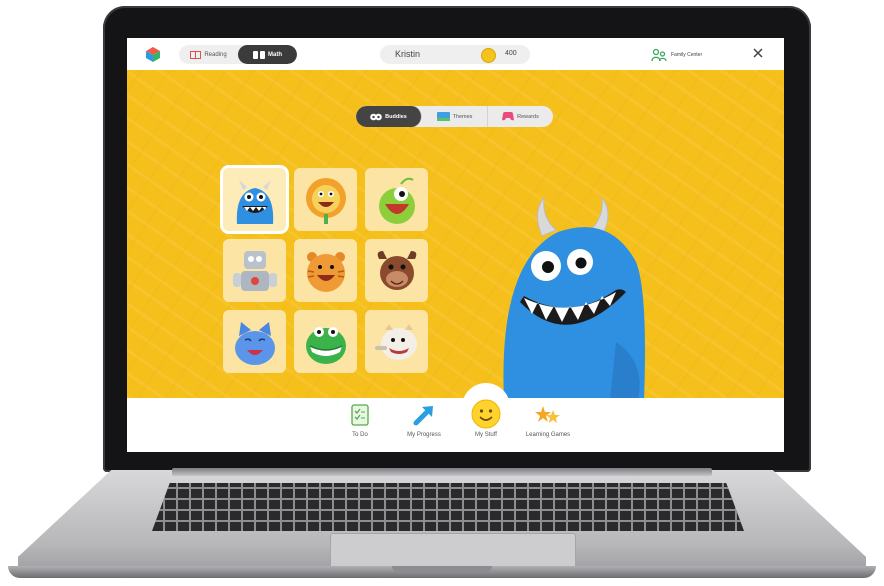 This screenshot has height=586, width=884. I want to click on blue-monster-buddy-icon, so click(254, 201).